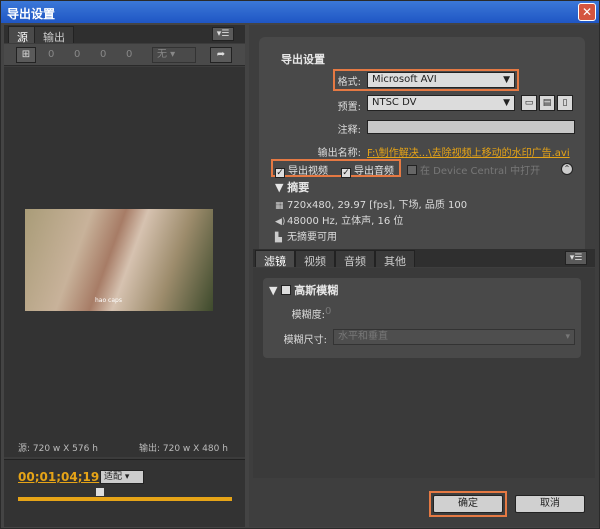  I want to click on timeline: 00;01;04;19 适配 ▾, so click(124, 493).